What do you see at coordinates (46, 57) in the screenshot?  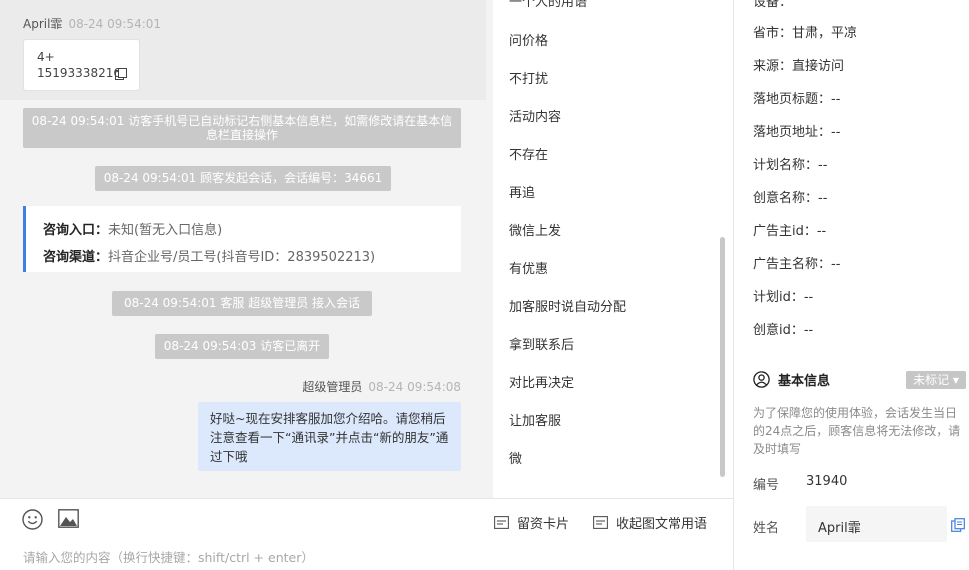 I see `phone-card-line1: 4+` at bounding box center [46, 57].